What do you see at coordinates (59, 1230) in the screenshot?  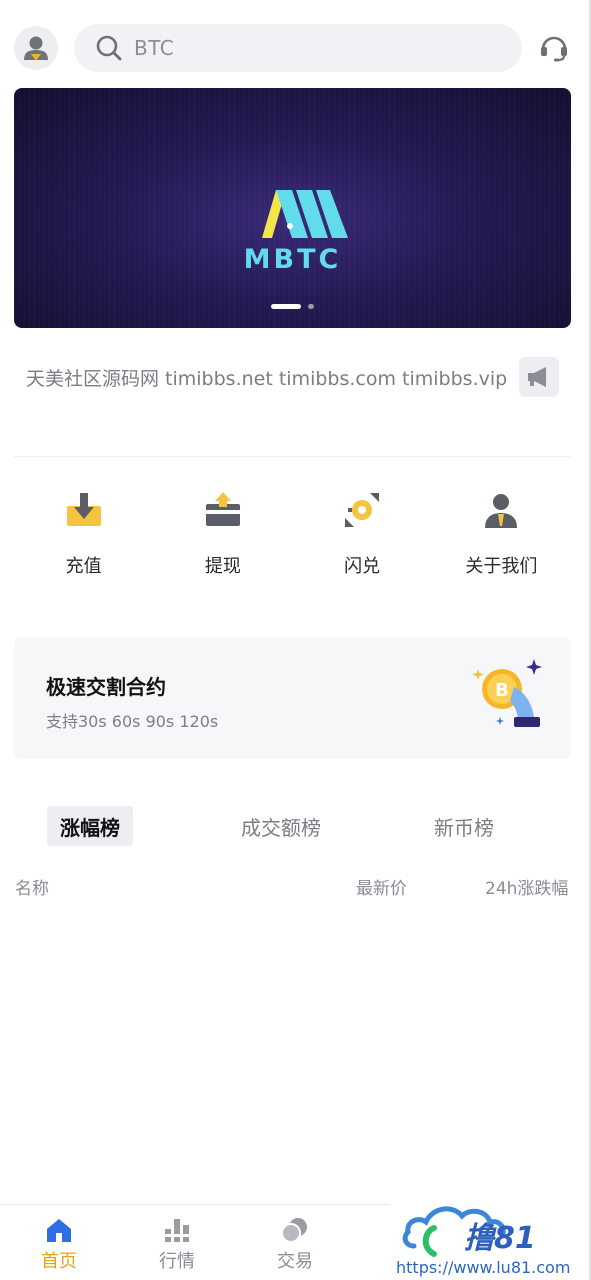 I see `home-icon` at bounding box center [59, 1230].